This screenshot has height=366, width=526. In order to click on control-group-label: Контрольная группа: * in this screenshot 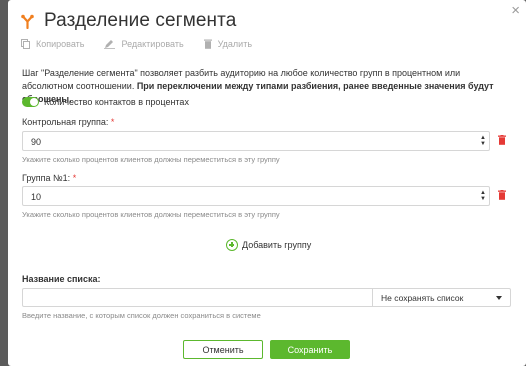, I will do `click(68, 122)`.